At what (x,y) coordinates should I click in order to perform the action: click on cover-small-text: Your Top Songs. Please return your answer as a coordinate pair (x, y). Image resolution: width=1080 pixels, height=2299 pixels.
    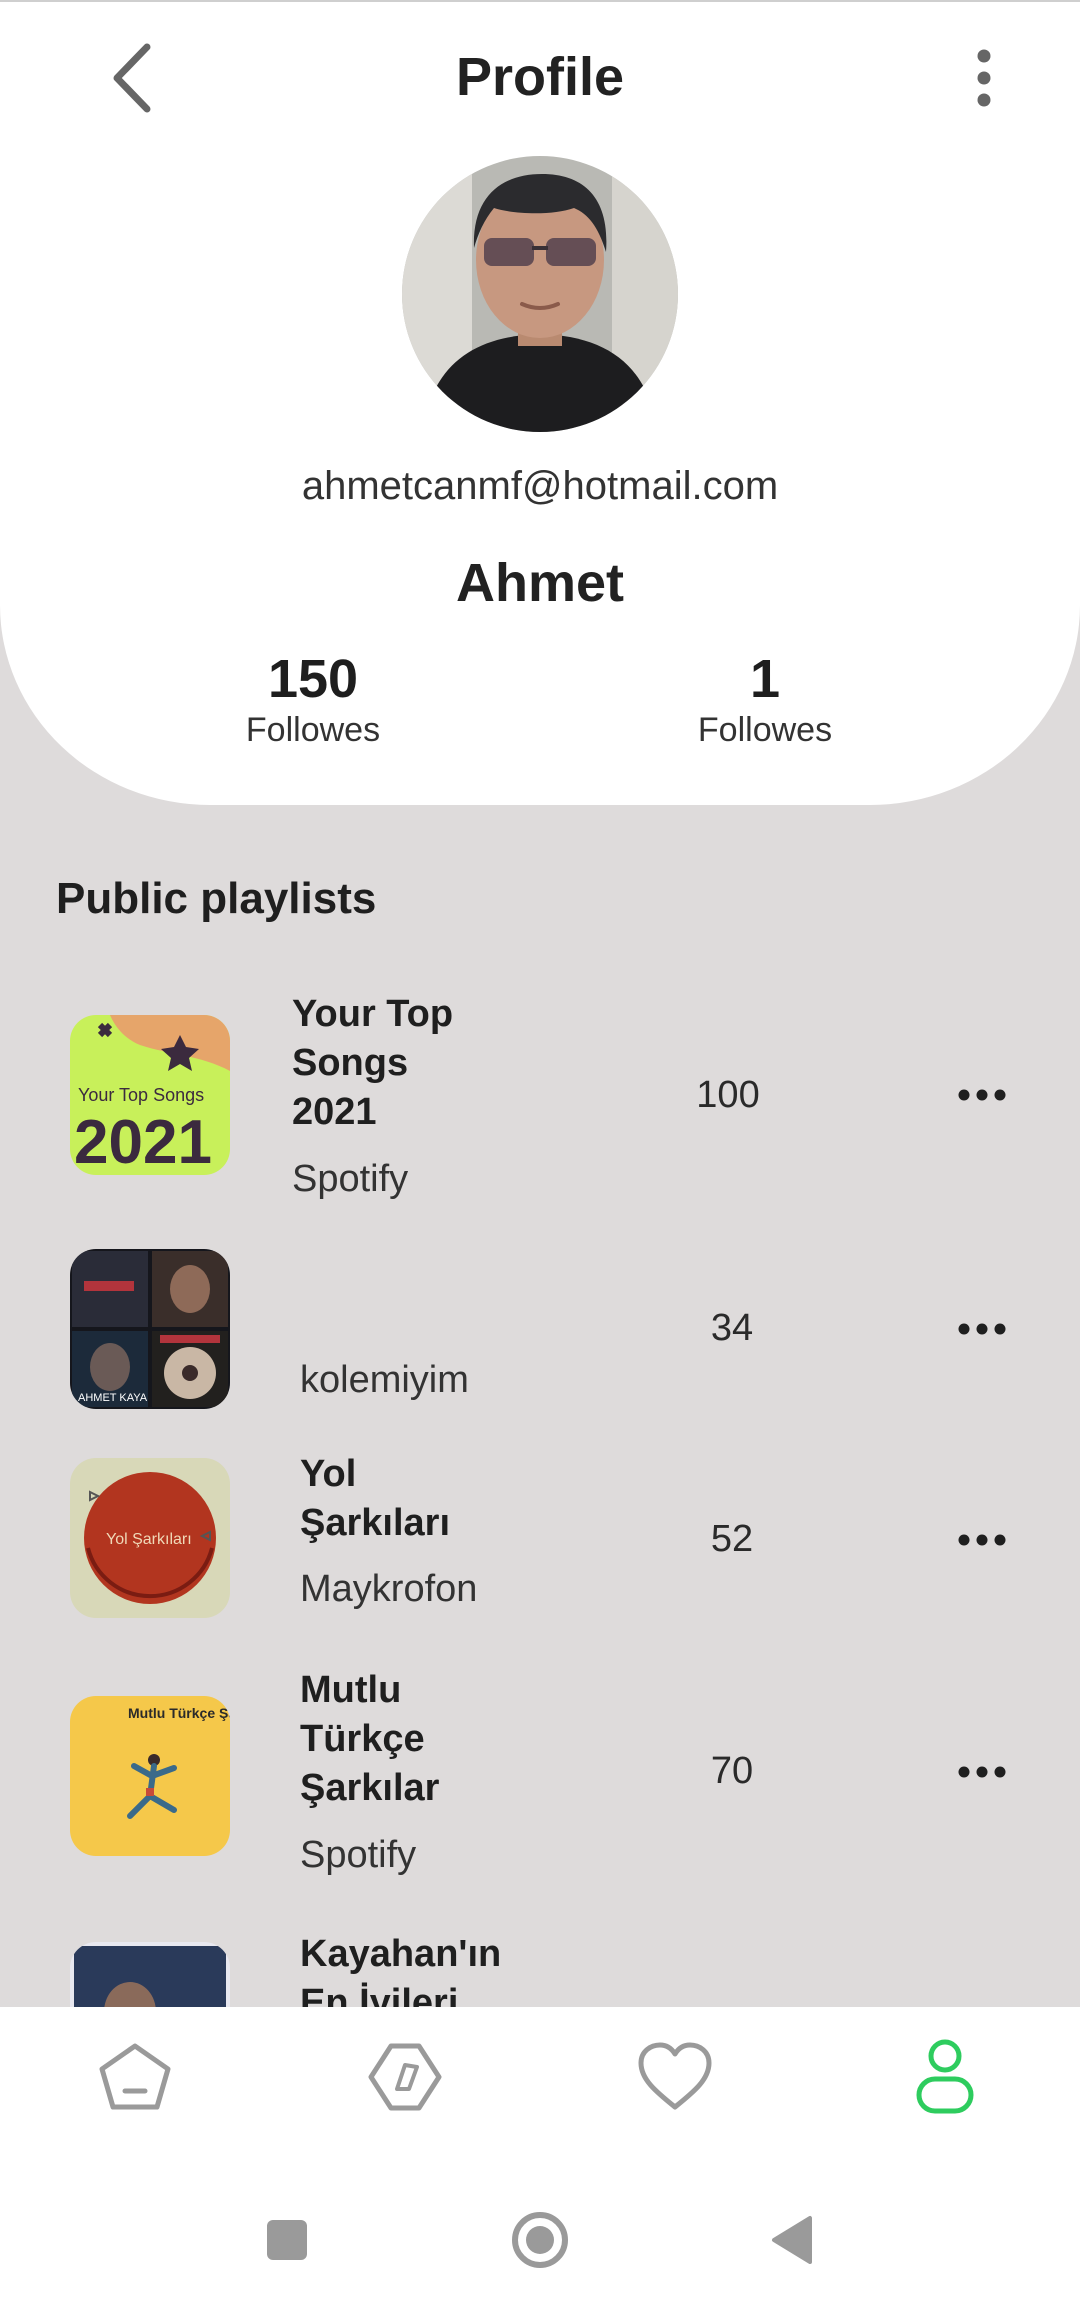
    Looking at the image, I should click on (141, 1095).